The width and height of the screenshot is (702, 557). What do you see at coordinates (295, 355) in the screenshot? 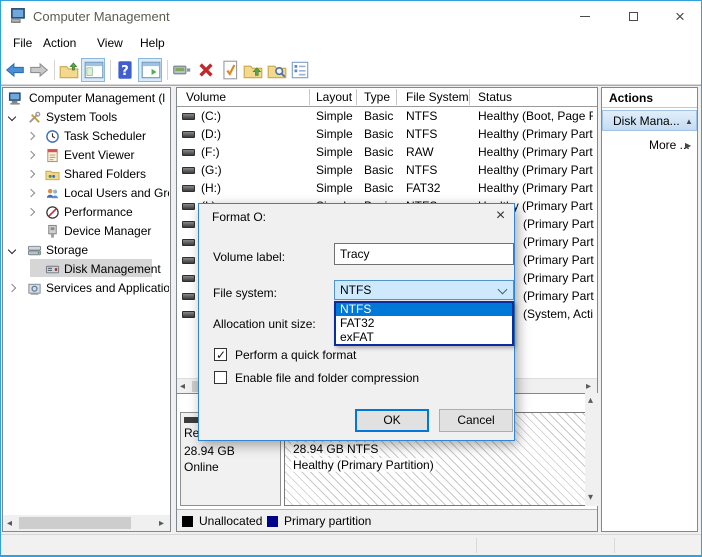
I see `quick-format-label: Perform a quick format` at bounding box center [295, 355].